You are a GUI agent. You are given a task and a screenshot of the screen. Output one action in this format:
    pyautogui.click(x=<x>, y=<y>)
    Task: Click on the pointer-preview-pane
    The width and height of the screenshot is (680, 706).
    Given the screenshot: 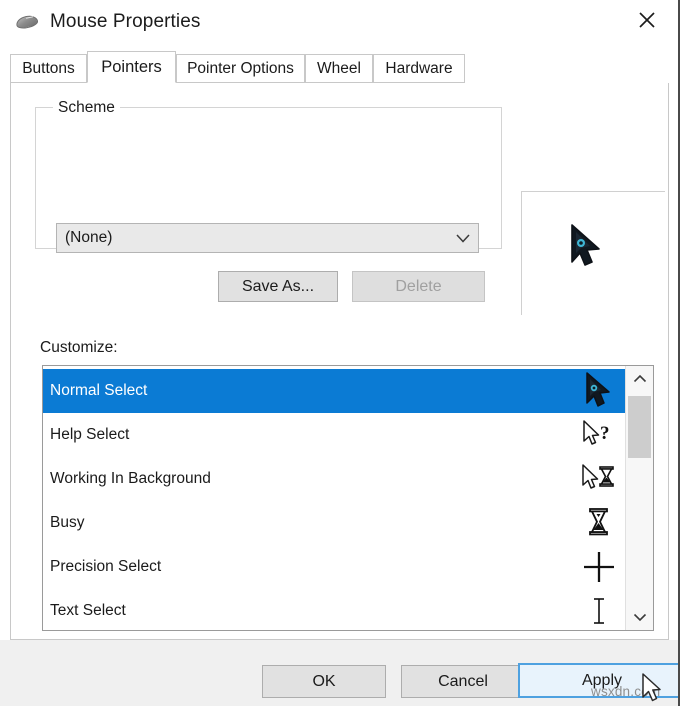 What is the action you would take?
    pyautogui.click(x=593, y=253)
    